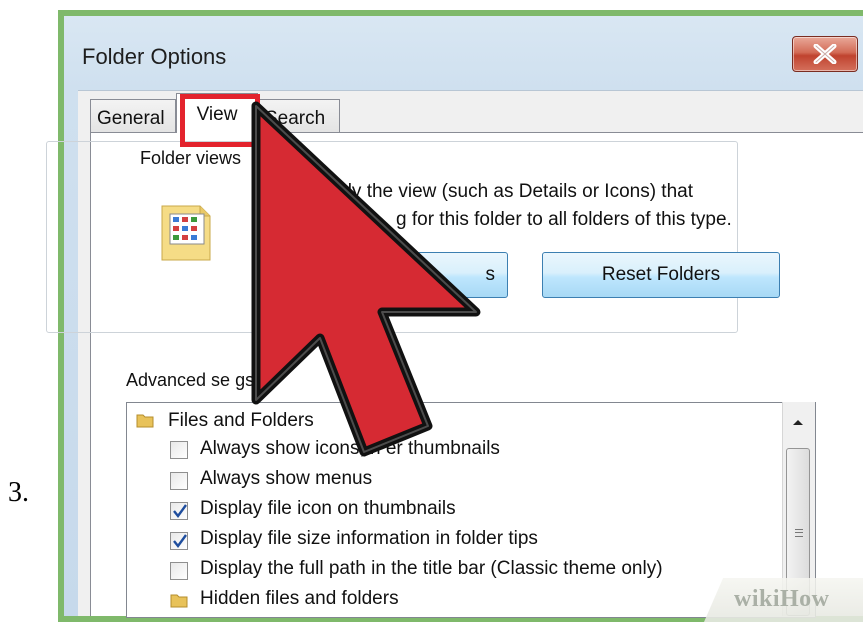 The image size is (863, 625). I want to click on wikihow-watermark: wikiHow, so click(783, 600).